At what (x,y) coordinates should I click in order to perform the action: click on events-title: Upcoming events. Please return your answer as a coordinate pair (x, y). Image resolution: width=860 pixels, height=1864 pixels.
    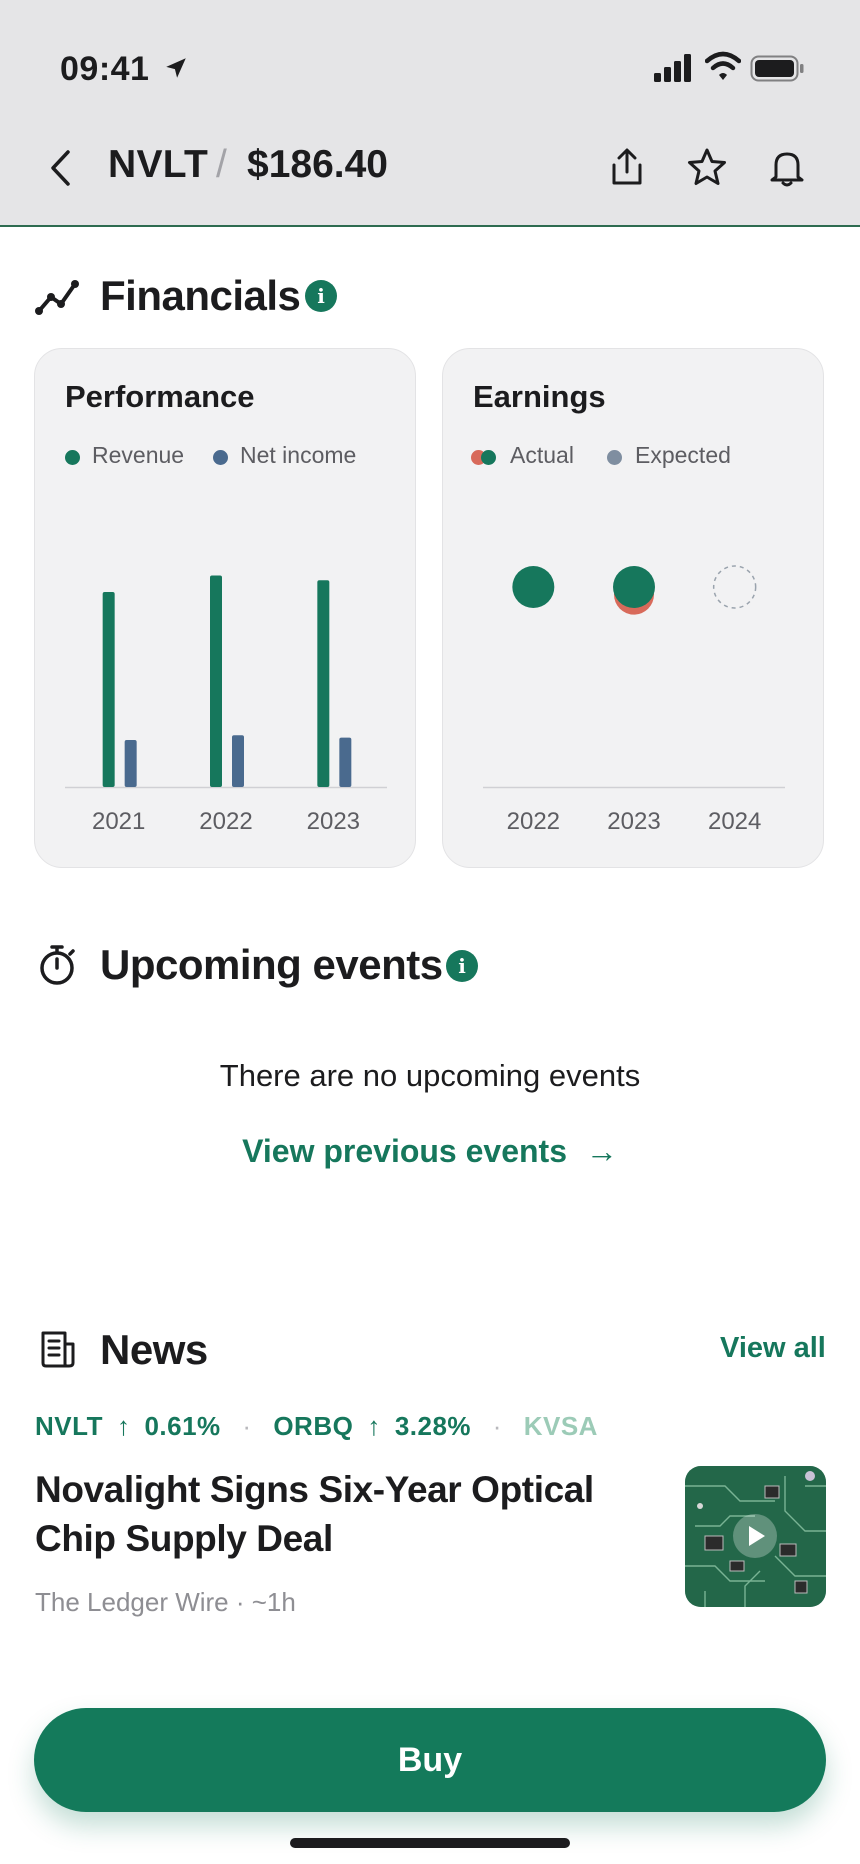
    Looking at the image, I should click on (271, 964).